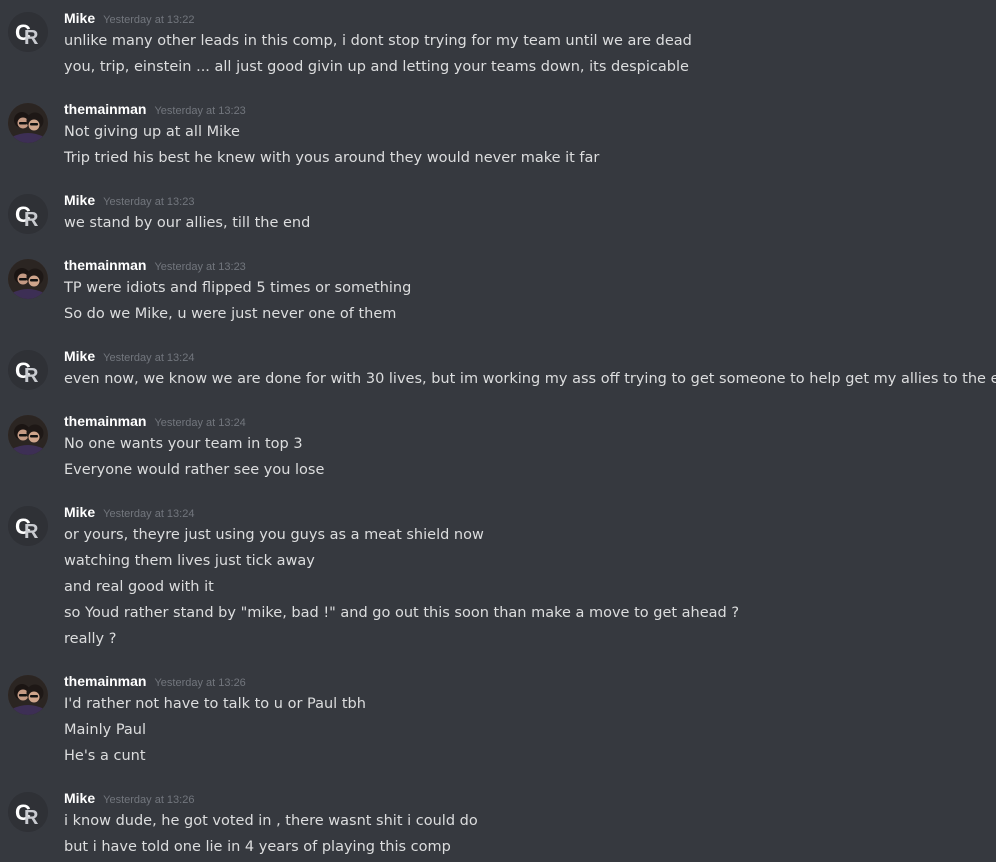 This screenshot has height=862, width=996. What do you see at coordinates (149, 20) in the screenshot?
I see `timestamp: Yesterday at 13:22` at bounding box center [149, 20].